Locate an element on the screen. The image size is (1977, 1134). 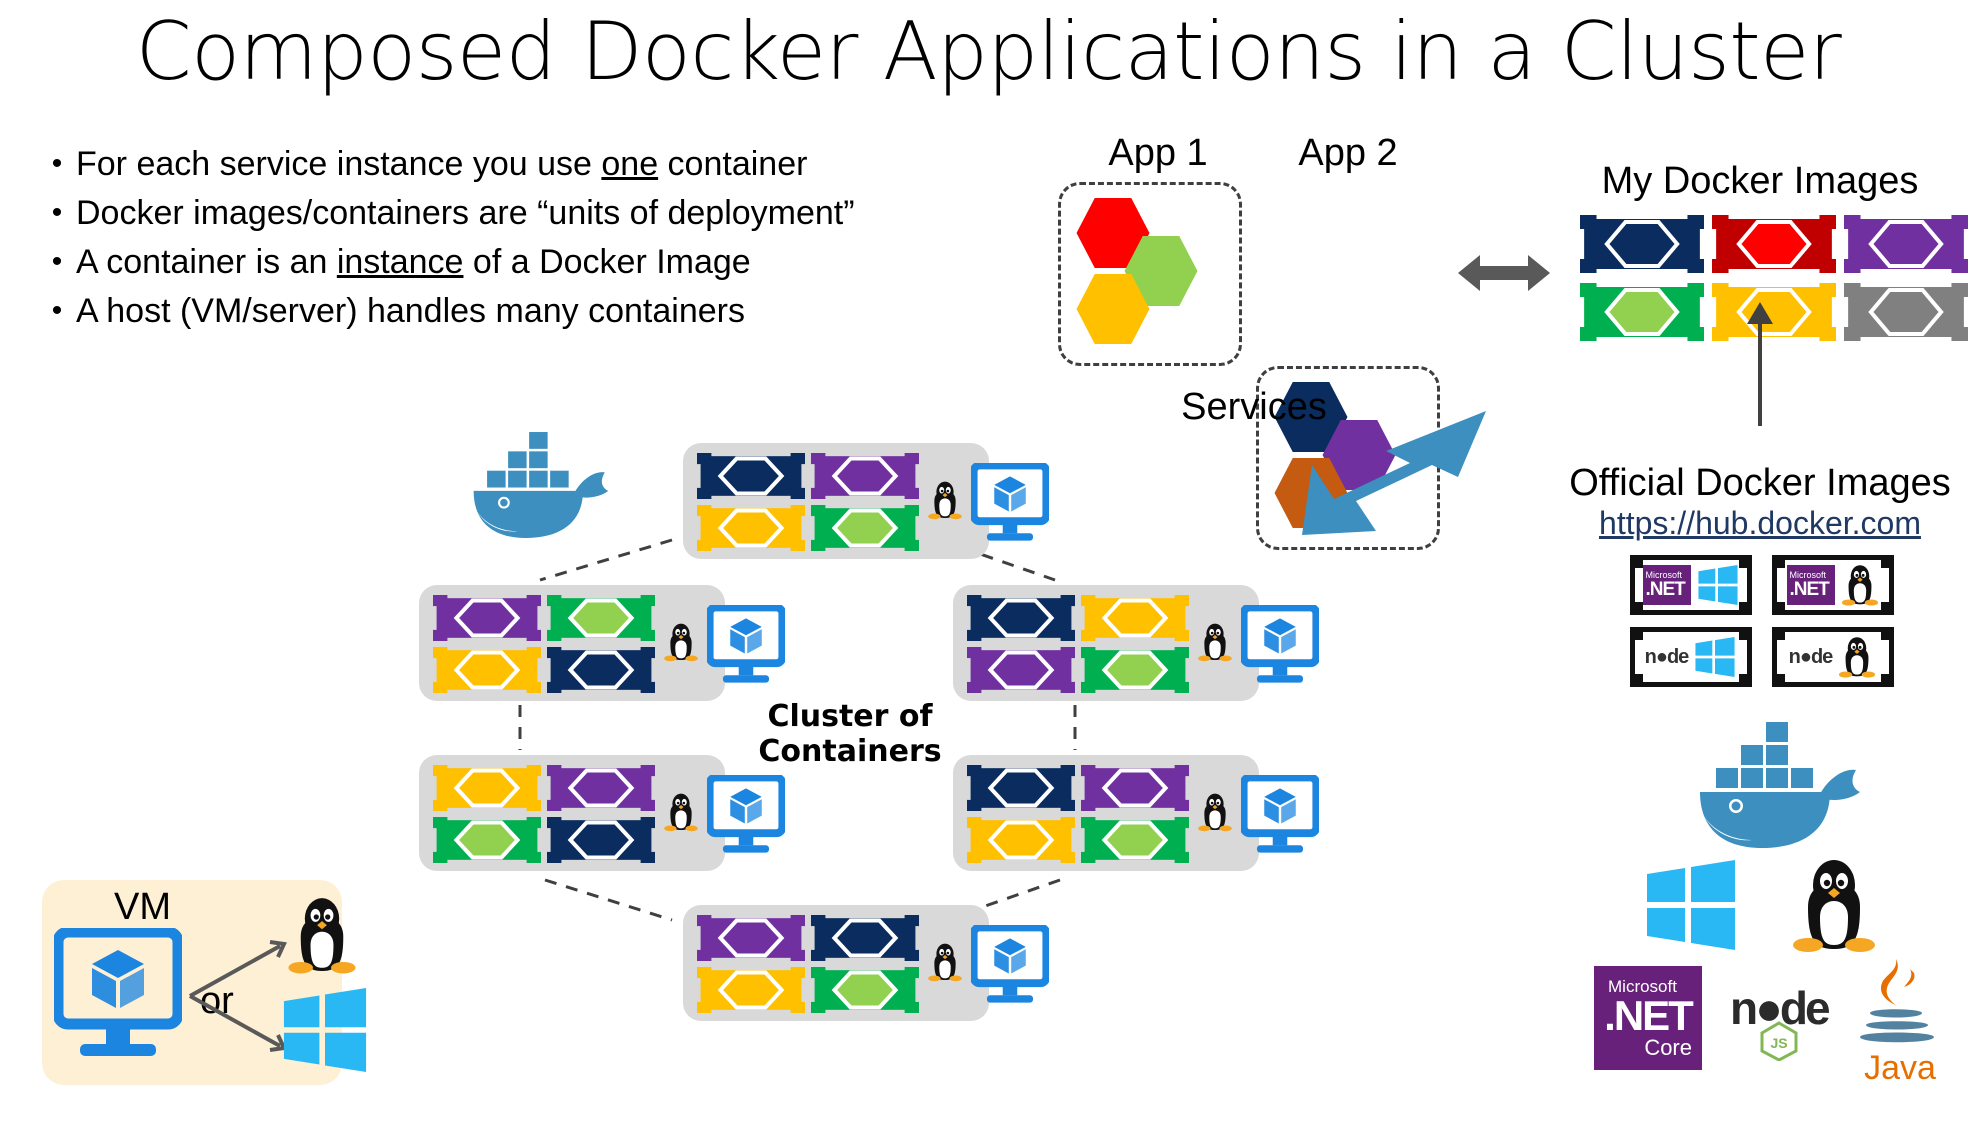
host-left-upper is located at coordinates (602, 643).